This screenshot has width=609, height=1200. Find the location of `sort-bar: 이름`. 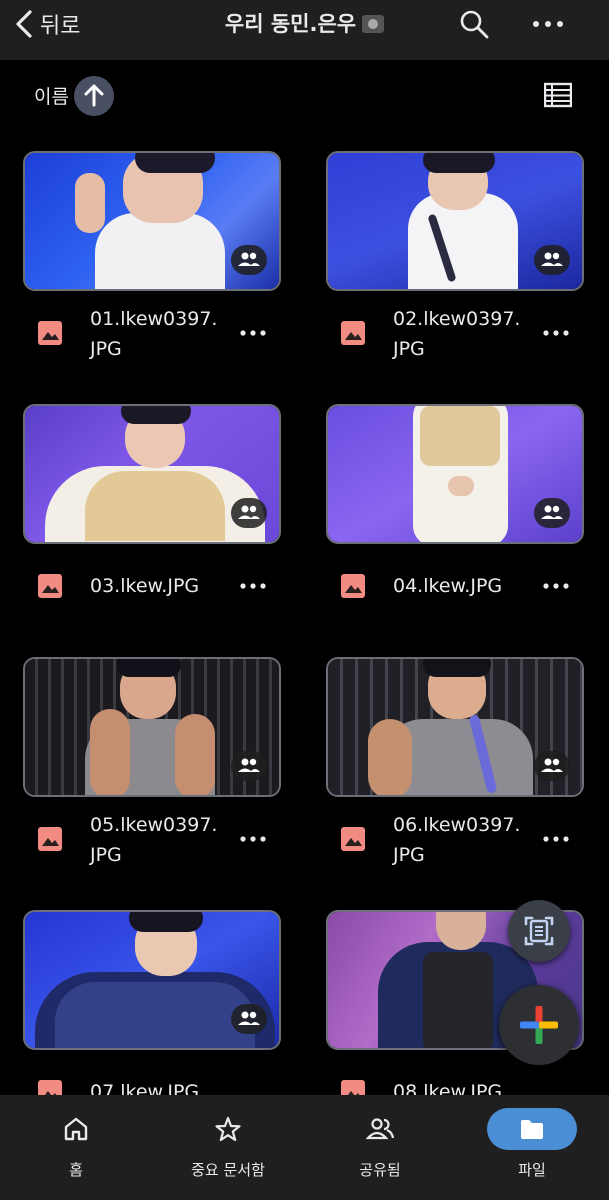

sort-bar: 이름 is located at coordinates (304, 96).